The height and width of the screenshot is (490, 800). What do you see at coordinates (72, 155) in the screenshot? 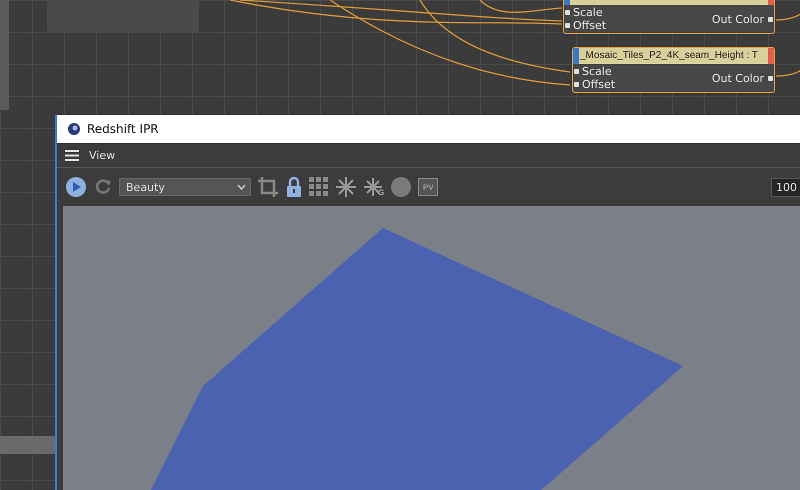
I see `menu-icon` at bounding box center [72, 155].